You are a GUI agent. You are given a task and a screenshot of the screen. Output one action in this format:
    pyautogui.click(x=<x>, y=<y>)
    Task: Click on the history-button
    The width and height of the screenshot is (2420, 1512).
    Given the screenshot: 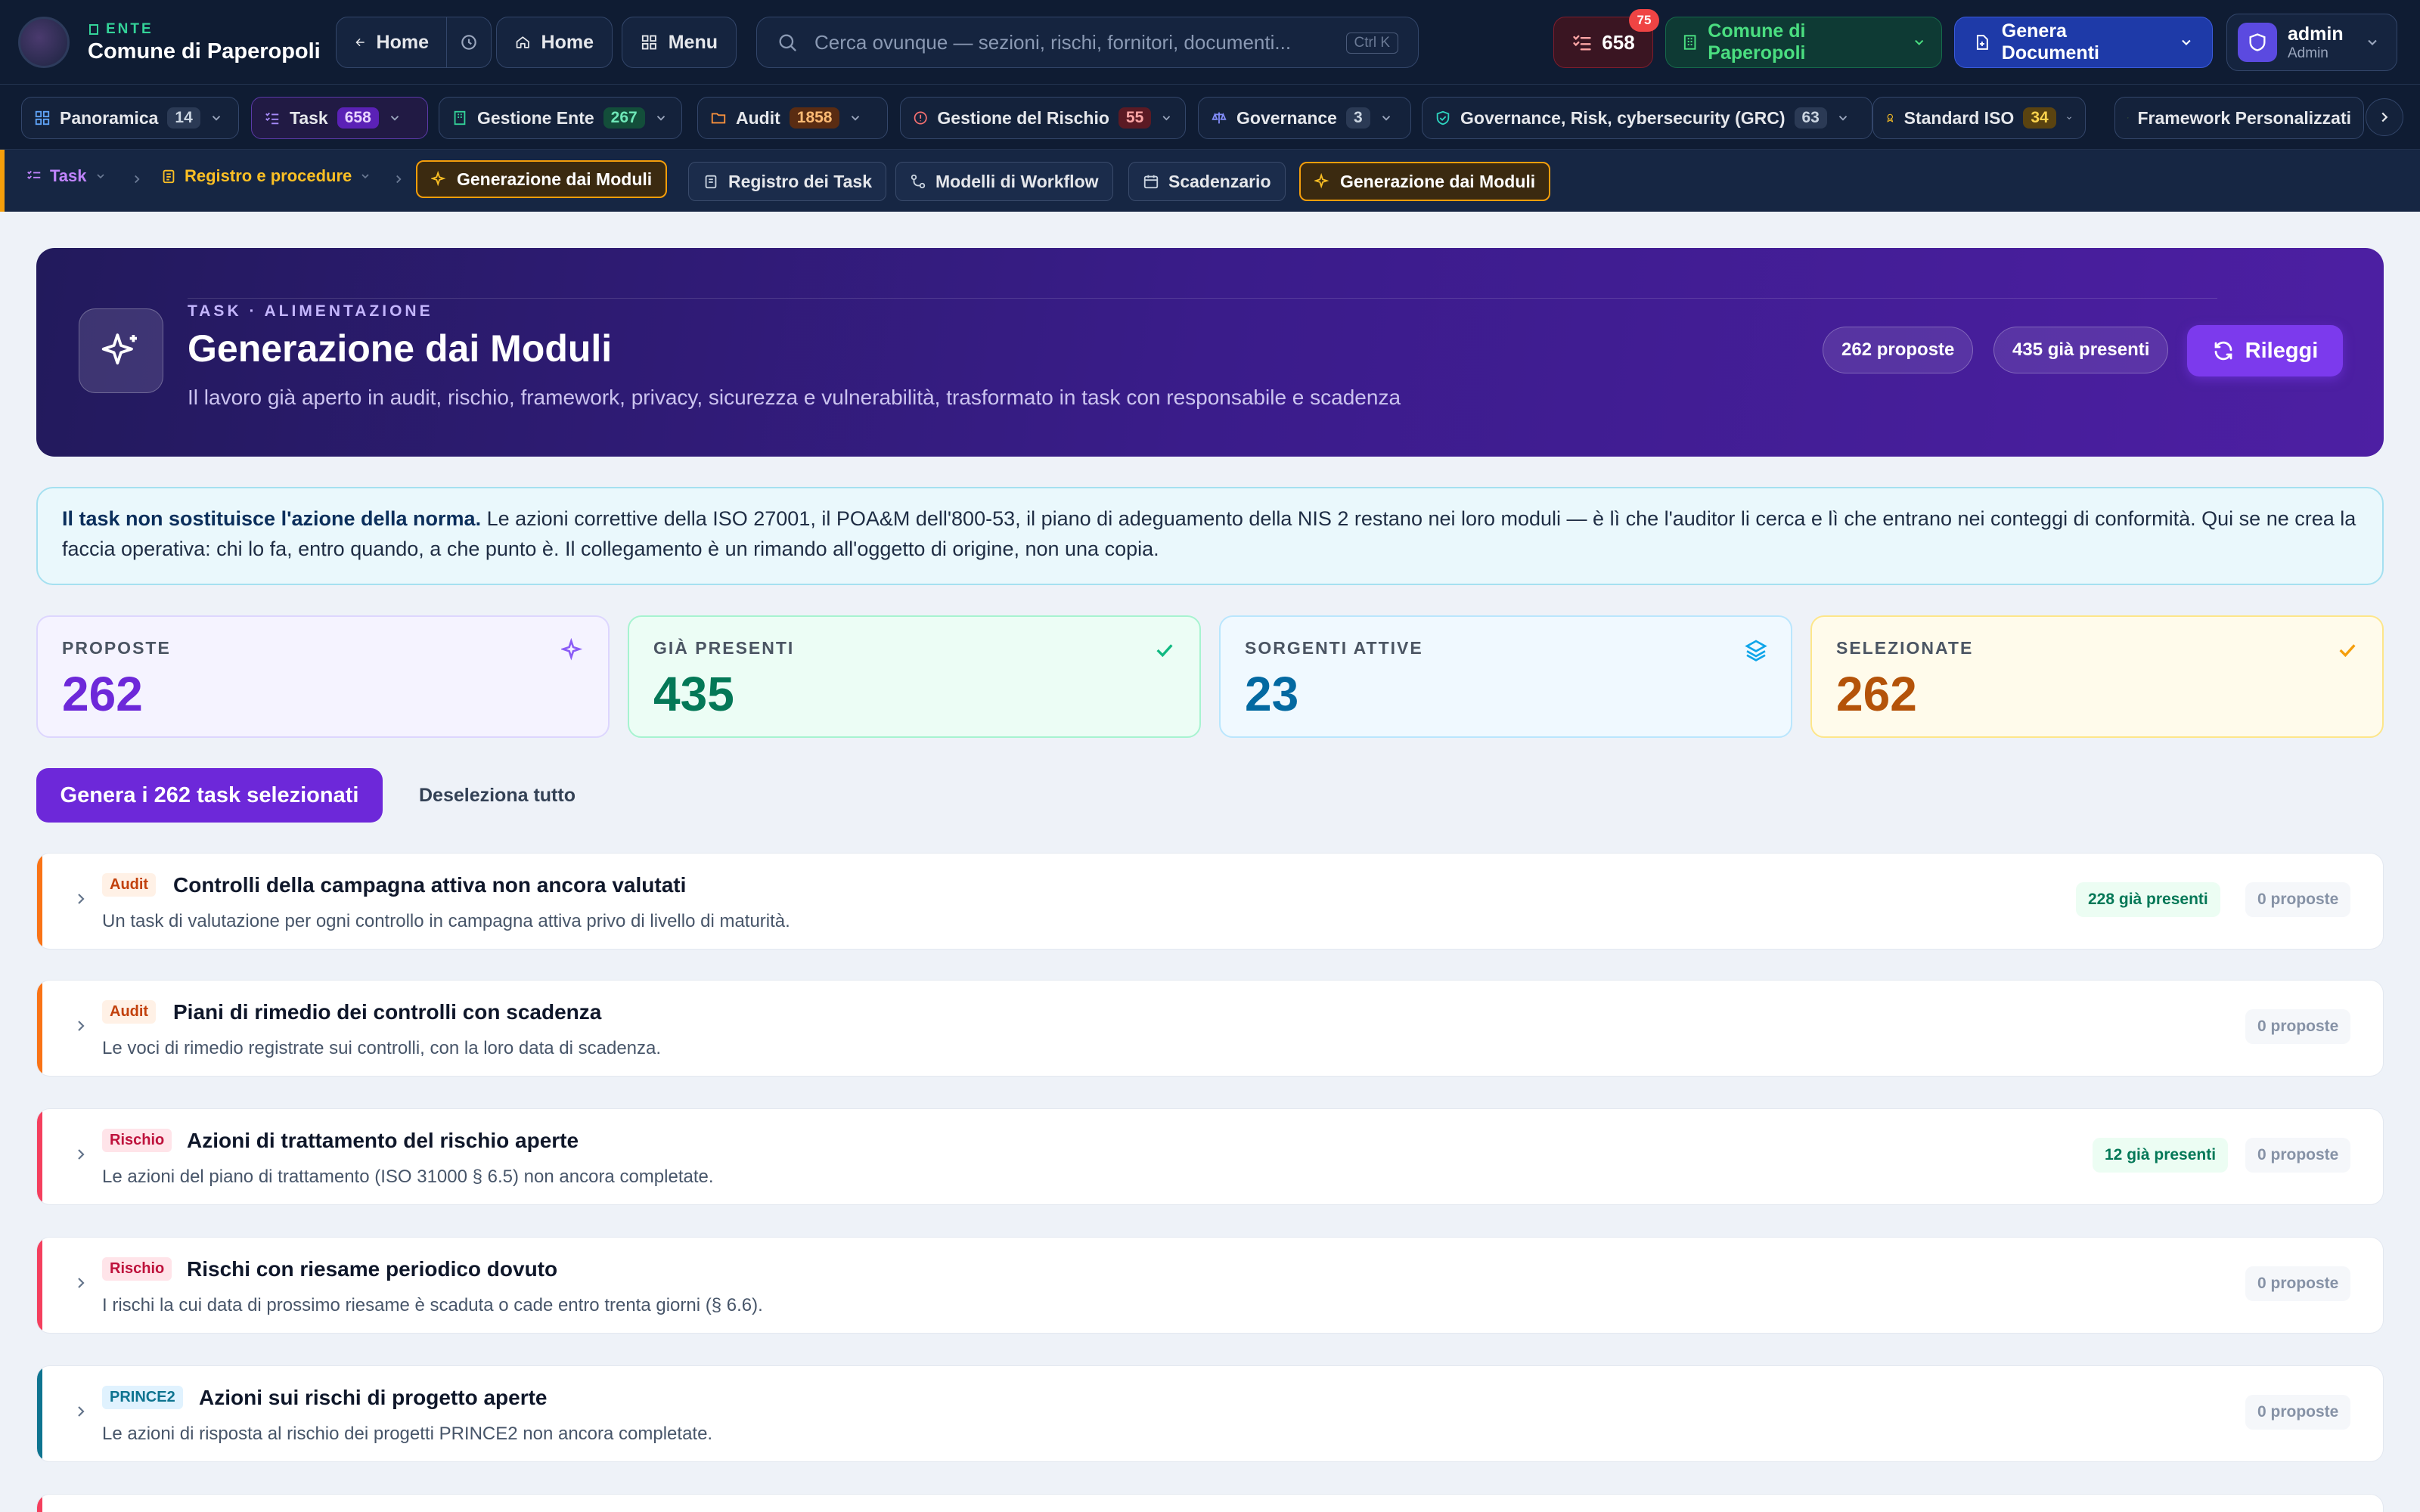 What is the action you would take?
    pyautogui.click(x=469, y=42)
    